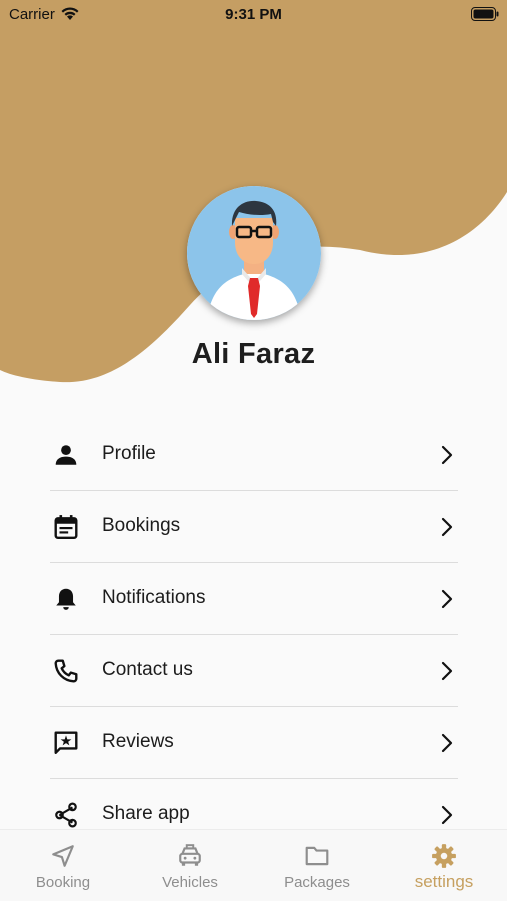 Image resolution: width=507 pixels, height=901 pixels. I want to click on bottom-tab-bar: Booking Vehicles Packages settings, so click(253, 865).